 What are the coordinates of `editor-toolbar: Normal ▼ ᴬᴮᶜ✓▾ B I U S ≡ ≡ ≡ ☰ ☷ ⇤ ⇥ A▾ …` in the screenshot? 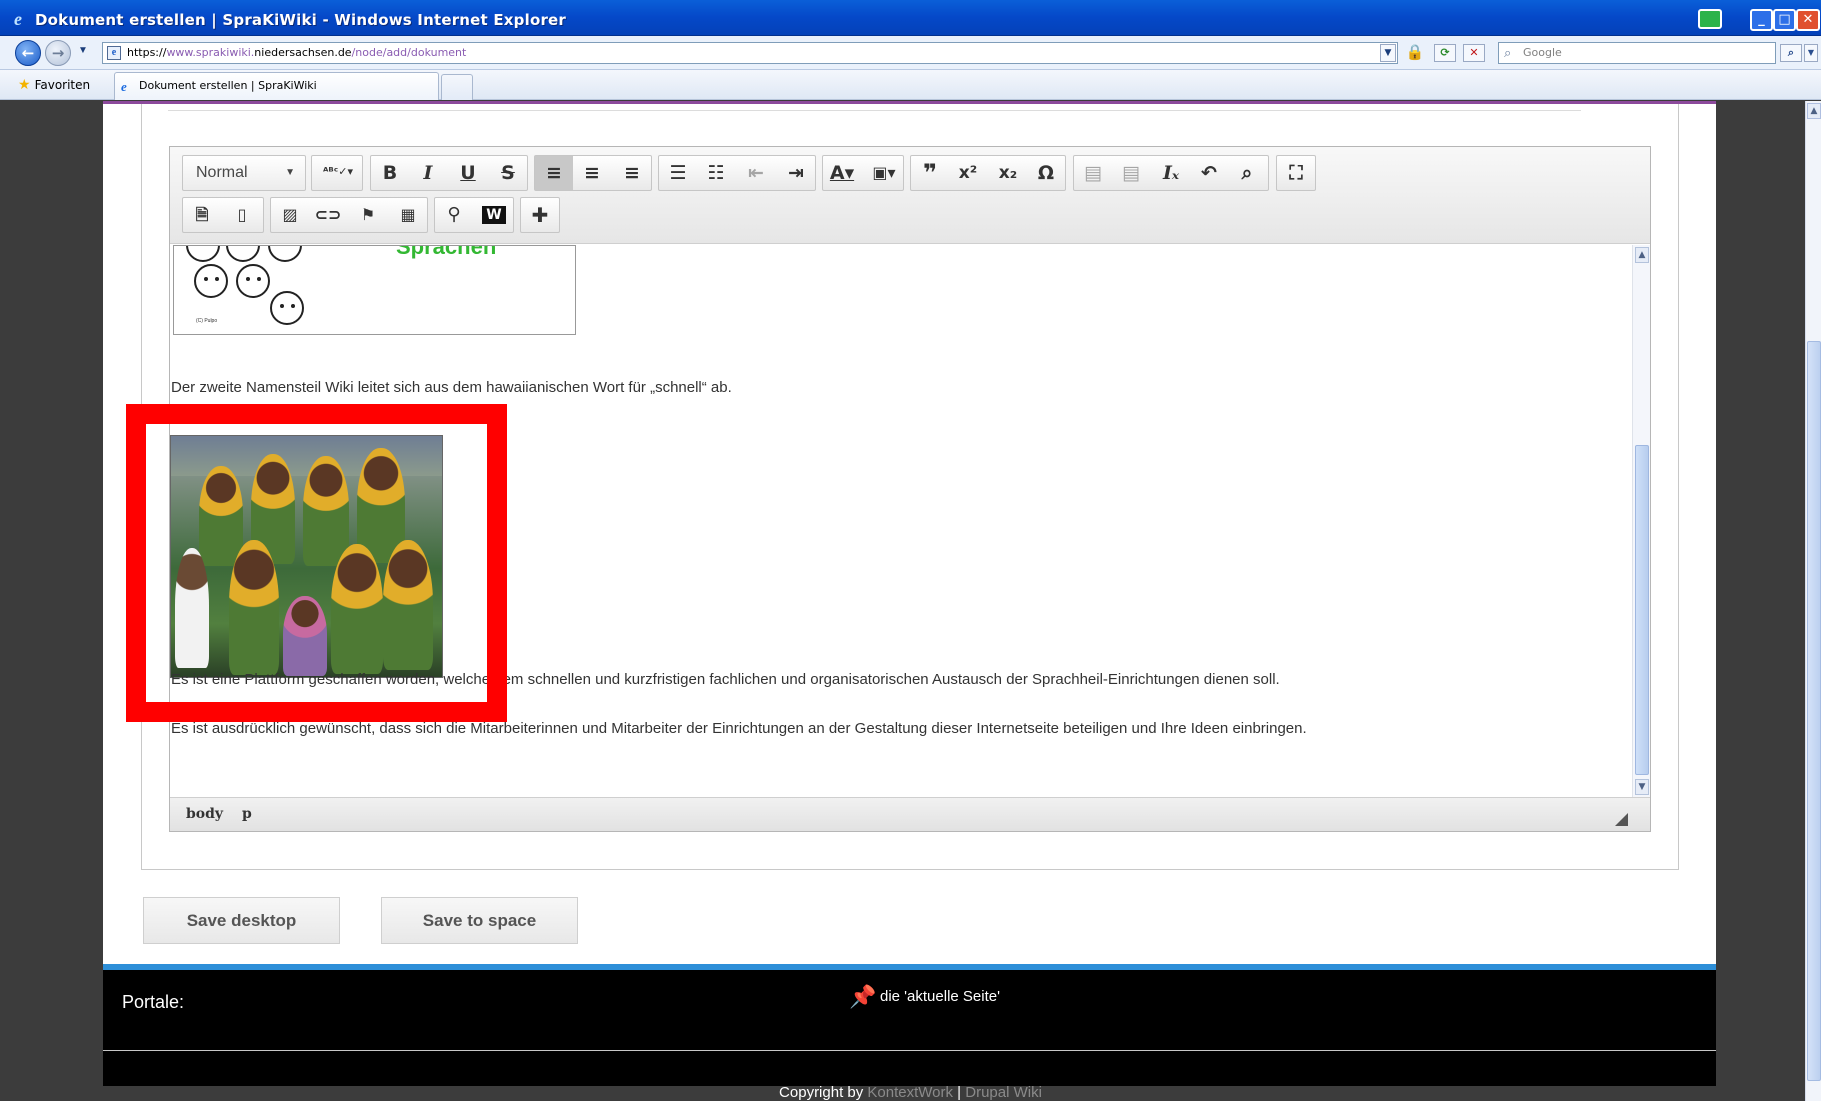 It's located at (910, 195).